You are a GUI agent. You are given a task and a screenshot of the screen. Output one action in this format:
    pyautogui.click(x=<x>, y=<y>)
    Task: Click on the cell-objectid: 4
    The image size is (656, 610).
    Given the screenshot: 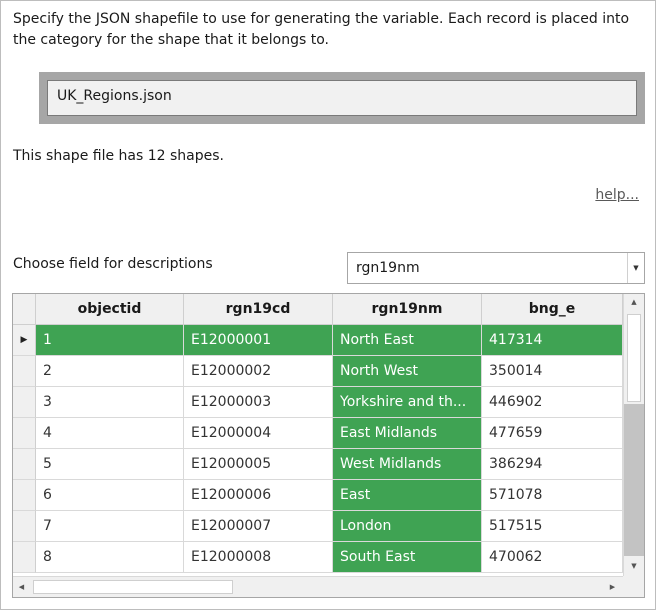 What is the action you would take?
    pyautogui.click(x=110, y=433)
    